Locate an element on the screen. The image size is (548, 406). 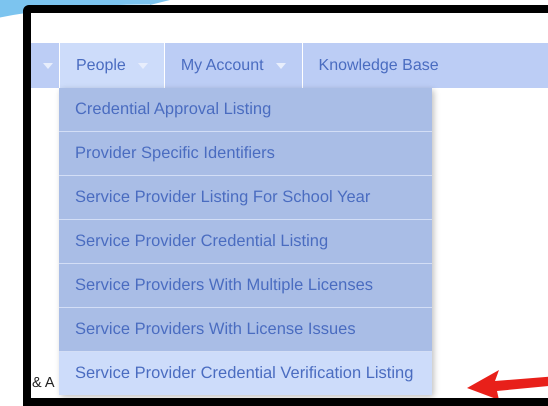
nav-tab: My Account is located at coordinates (233, 65).